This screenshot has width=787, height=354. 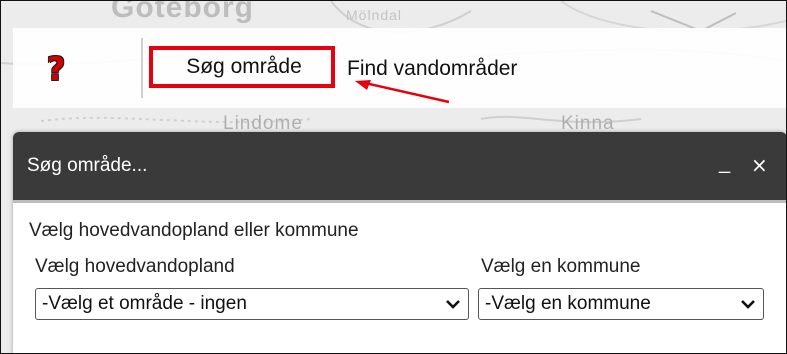 What do you see at coordinates (142, 68) in the screenshot?
I see `toolbar-divider` at bounding box center [142, 68].